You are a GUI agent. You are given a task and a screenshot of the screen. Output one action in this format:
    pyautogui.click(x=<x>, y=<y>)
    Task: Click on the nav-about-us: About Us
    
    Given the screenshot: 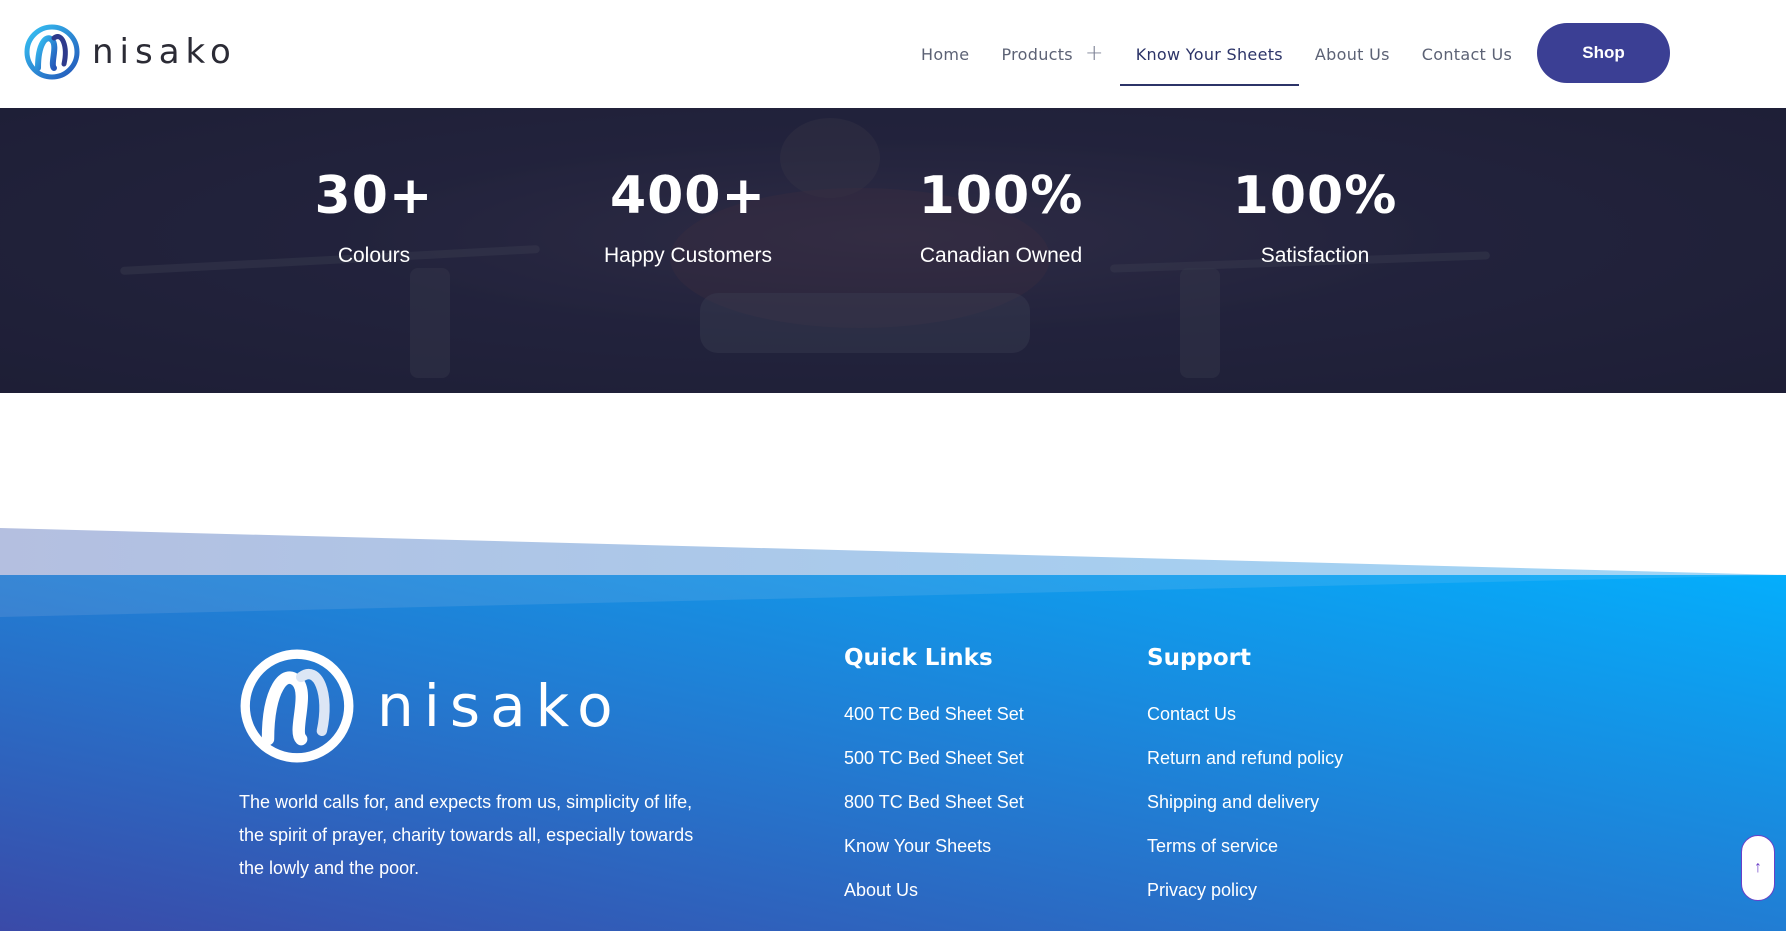 What is the action you would take?
    pyautogui.click(x=1352, y=54)
    